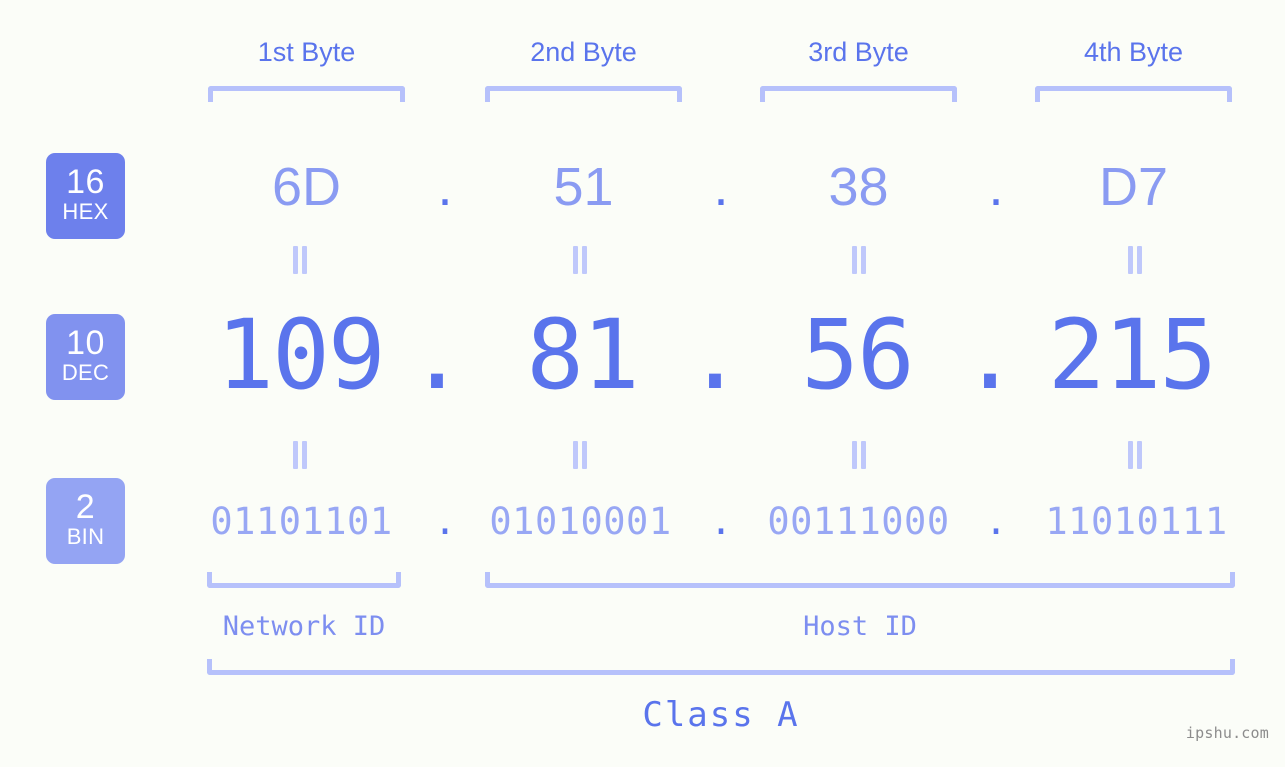  What do you see at coordinates (583, 187) in the screenshot?
I see `hex-byte-2: 51` at bounding box center [583, 187].